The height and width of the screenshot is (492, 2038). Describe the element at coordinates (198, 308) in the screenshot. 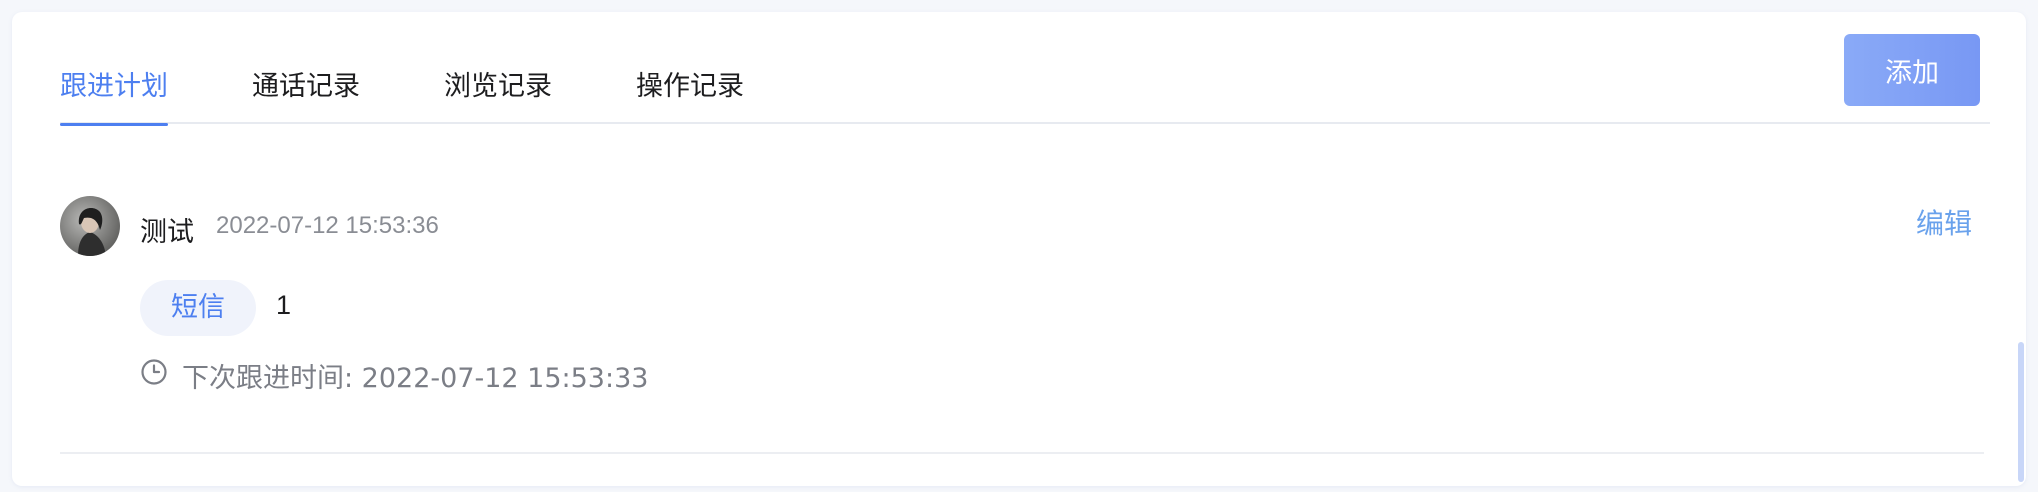

I see `record-type-badge: 短信` at that location.